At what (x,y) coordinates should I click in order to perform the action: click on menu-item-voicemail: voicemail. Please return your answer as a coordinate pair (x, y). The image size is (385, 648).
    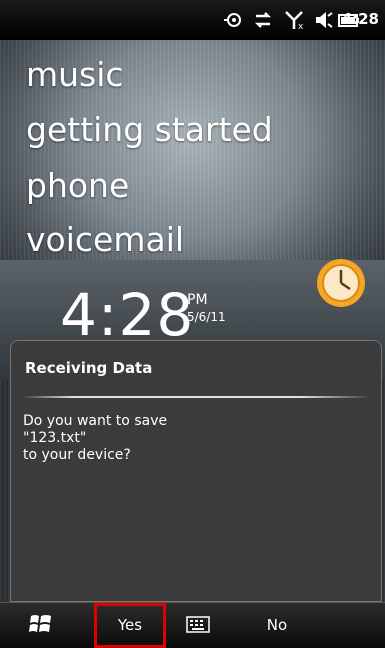
    Looking at the image, I should click on (105, 240).